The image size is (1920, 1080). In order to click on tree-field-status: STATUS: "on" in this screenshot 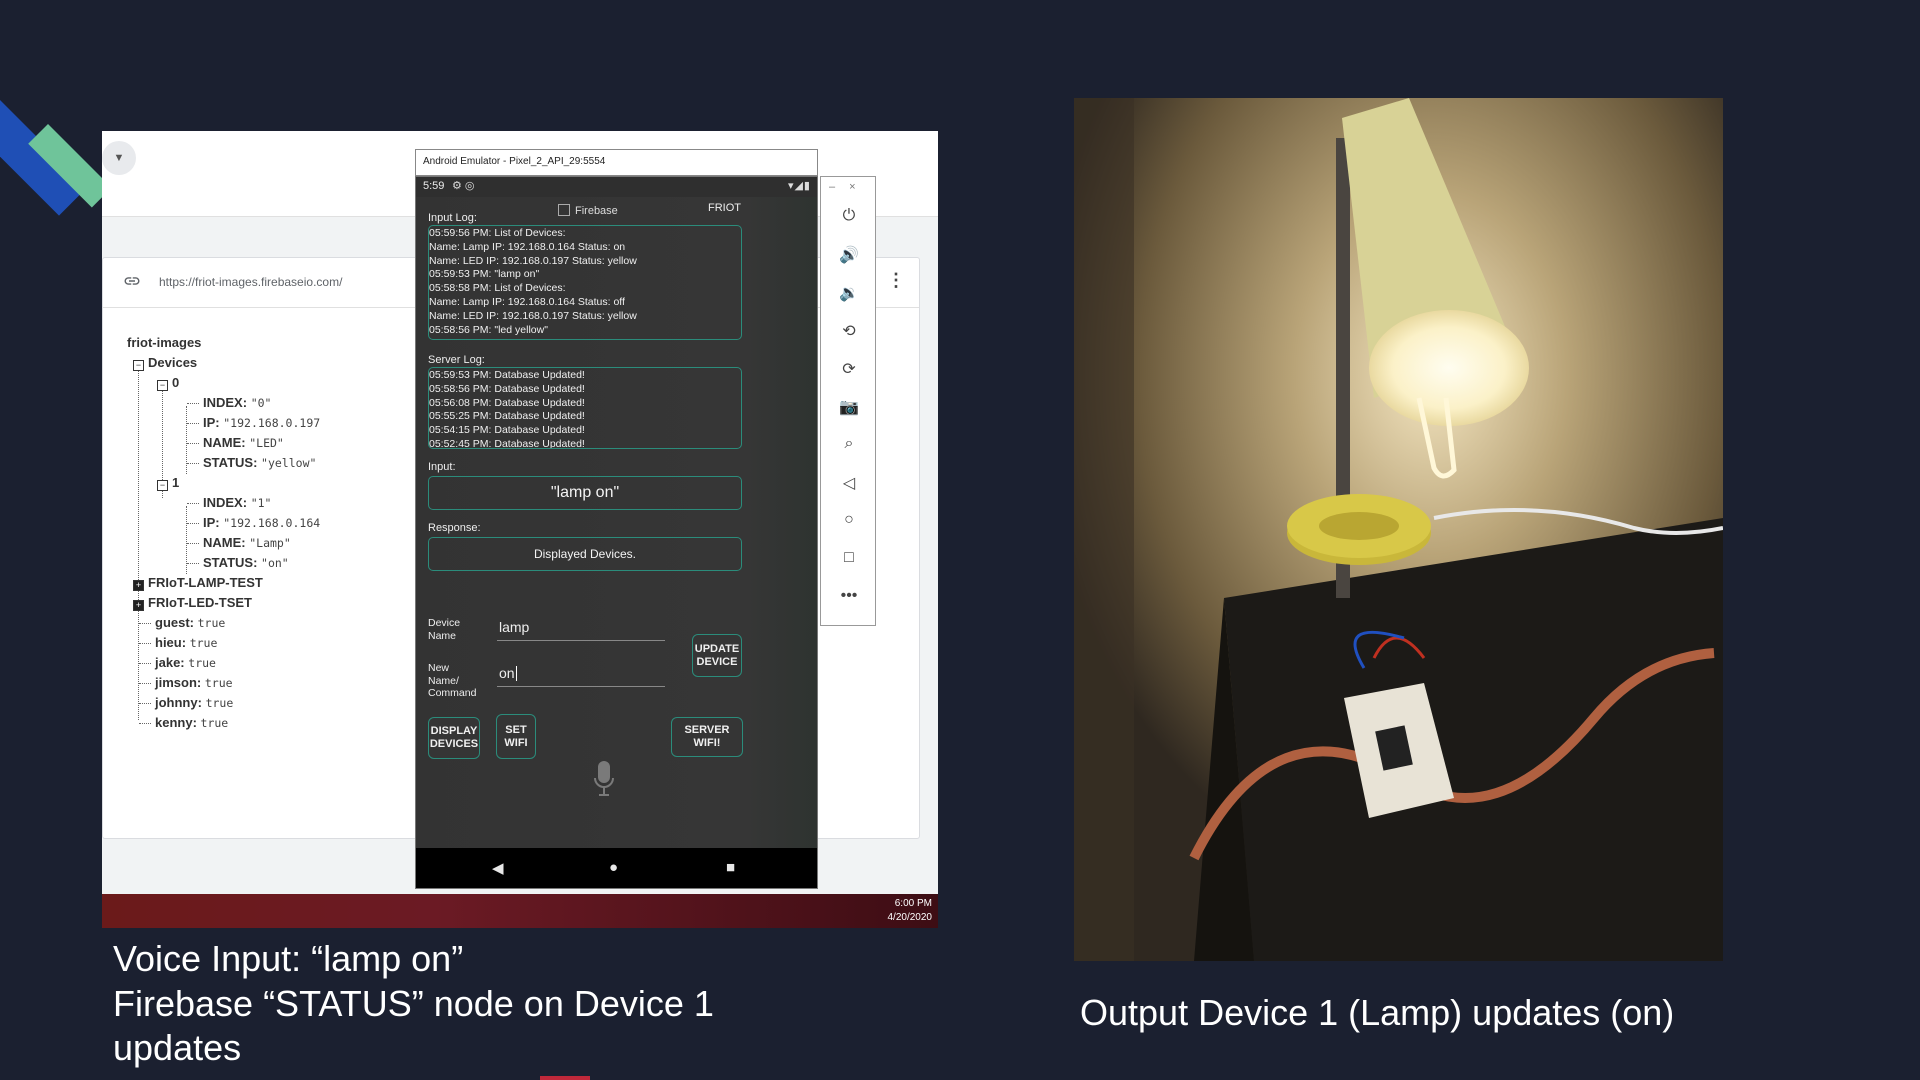, I will do `click(246, 563)`.